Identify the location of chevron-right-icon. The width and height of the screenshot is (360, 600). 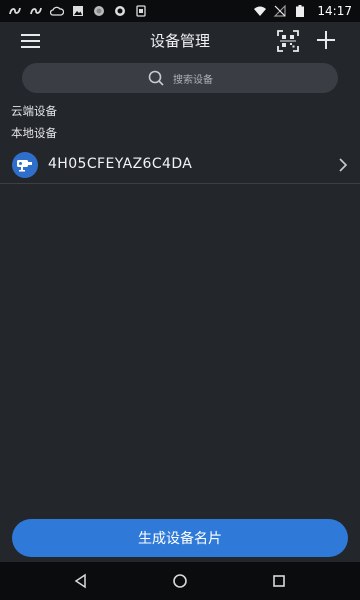
(343, 165).